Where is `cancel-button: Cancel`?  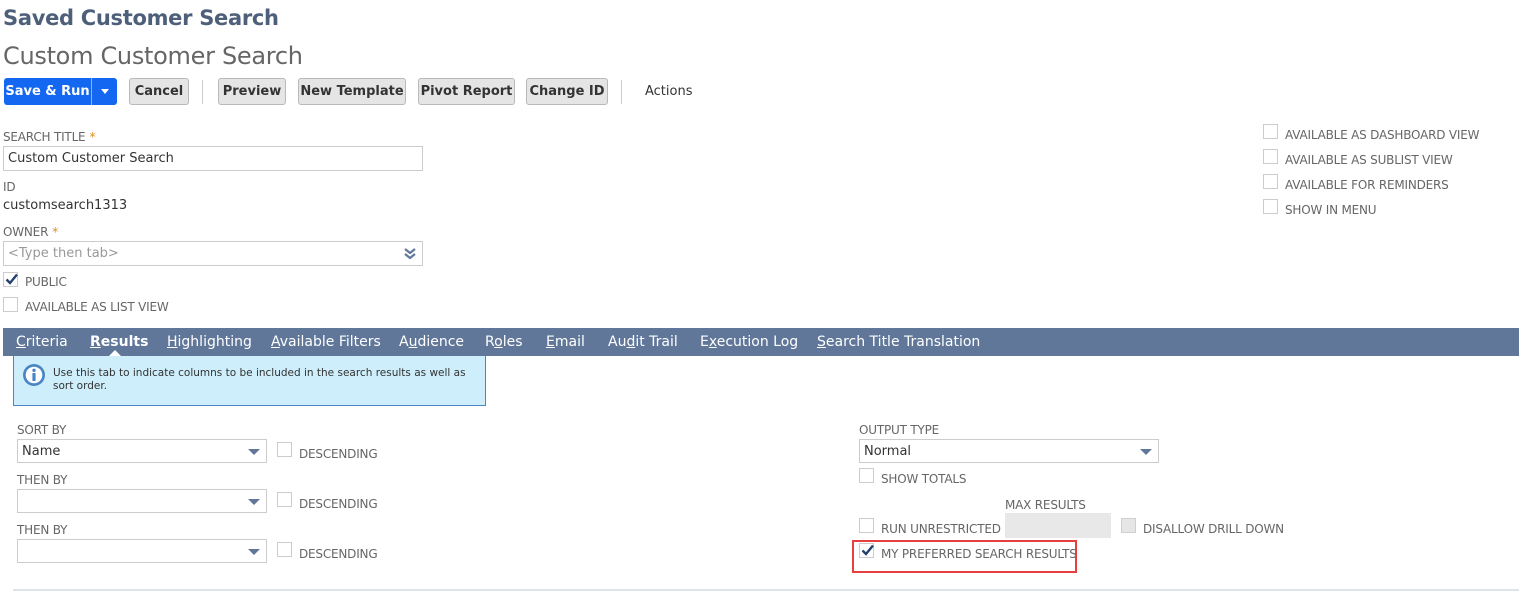 cancel-button: Cancel is located at coordinates (159, 91).